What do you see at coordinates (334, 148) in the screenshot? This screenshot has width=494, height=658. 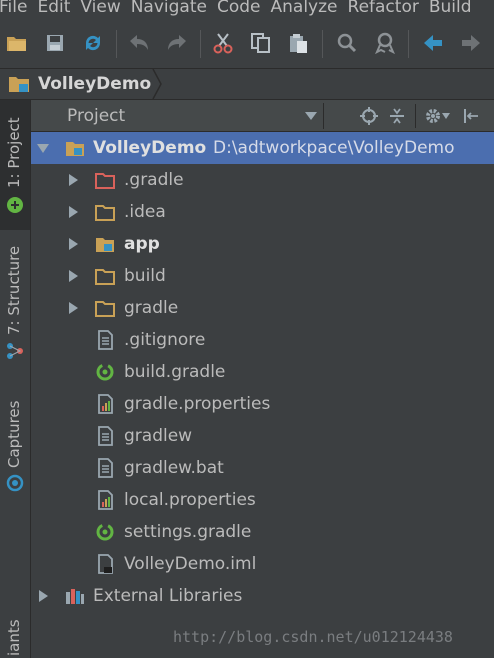 I see `tree-root-path: D:\adtworkpace\VolleyDemo` at bounding box center [334, 148].